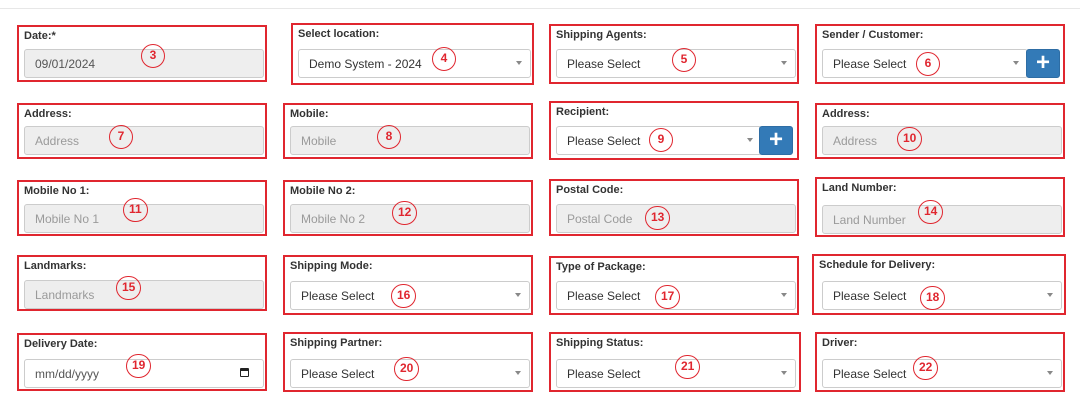 Image resolution: width=1080 pixels, height=400 pixels. Describe the element at coordinates (601, 35) in the screenshot. I see `shipping-agents-label: Shipping Agents:` at that location.